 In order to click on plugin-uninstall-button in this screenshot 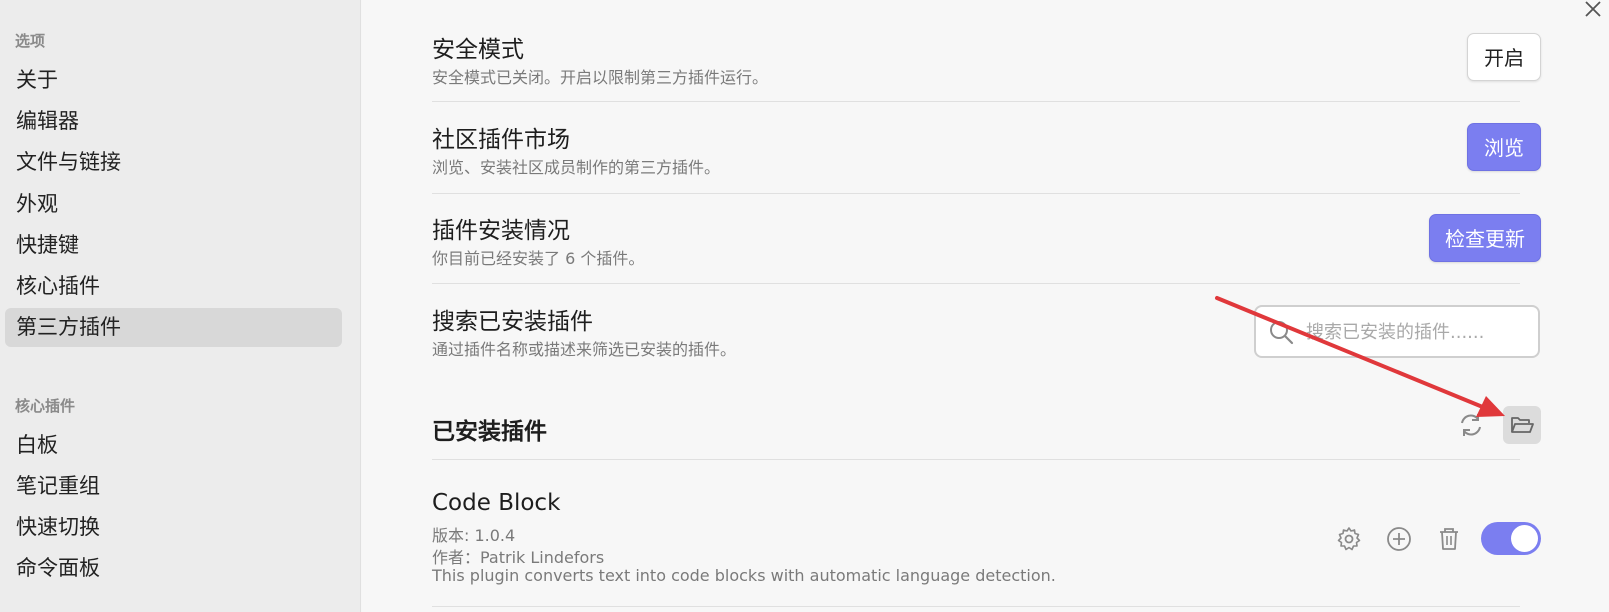, I will do `click(1449, 539)`.